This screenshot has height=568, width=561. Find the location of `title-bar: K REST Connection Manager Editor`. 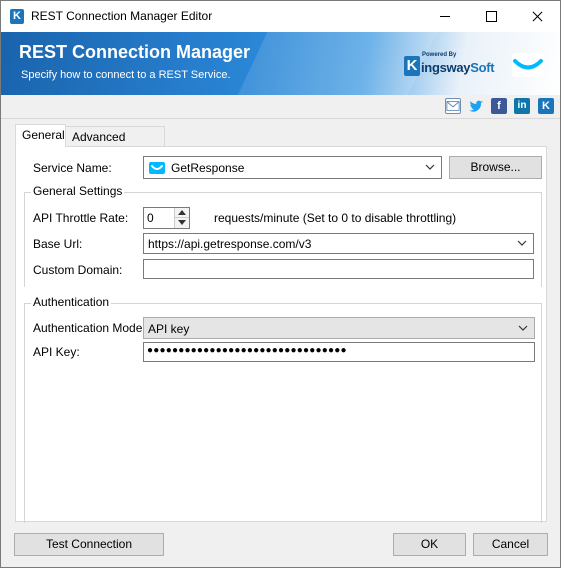

title-bar: K REST Connection Manager Editor is located at coordinates (280, 16).